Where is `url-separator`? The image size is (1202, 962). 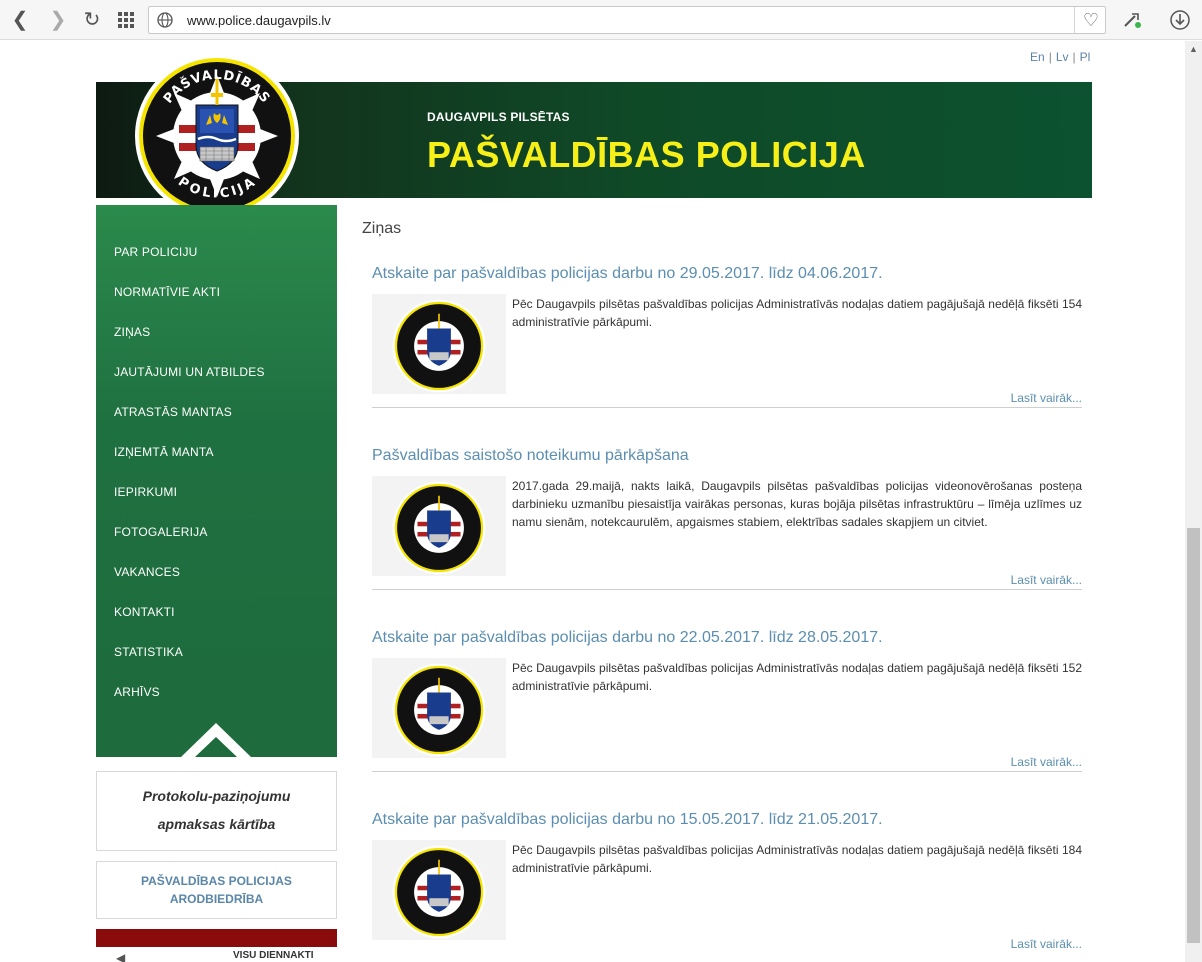
url-separator is located at coordinates (1074, 20).